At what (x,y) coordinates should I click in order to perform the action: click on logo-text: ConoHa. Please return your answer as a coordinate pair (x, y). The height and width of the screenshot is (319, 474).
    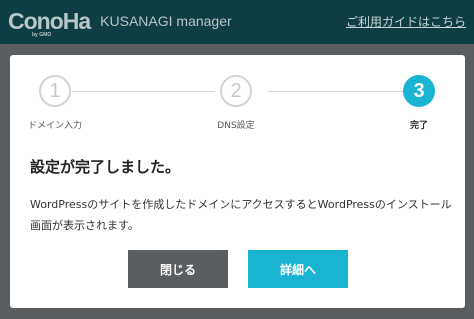
    Looking at the image, I should click on (49, 20).